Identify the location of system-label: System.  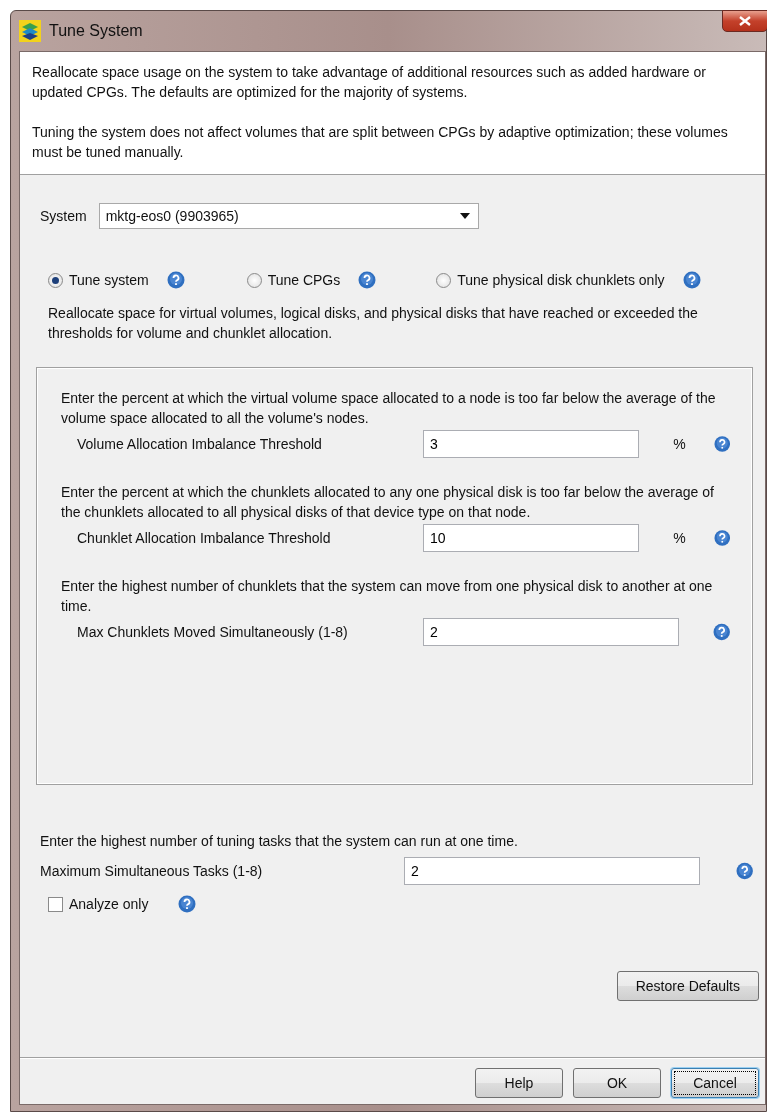
(63, 216).